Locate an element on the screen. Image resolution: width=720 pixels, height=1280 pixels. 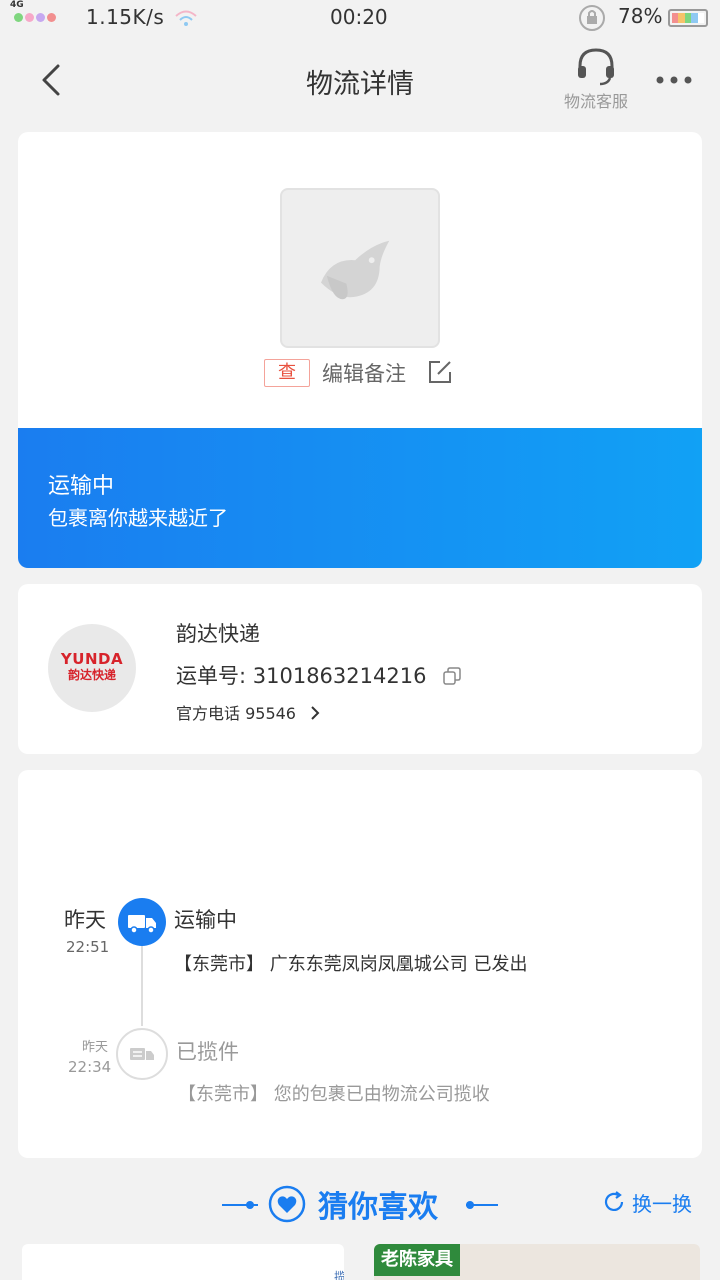
product-brand: 老陈家具 is located at coordinates (417, 1260).